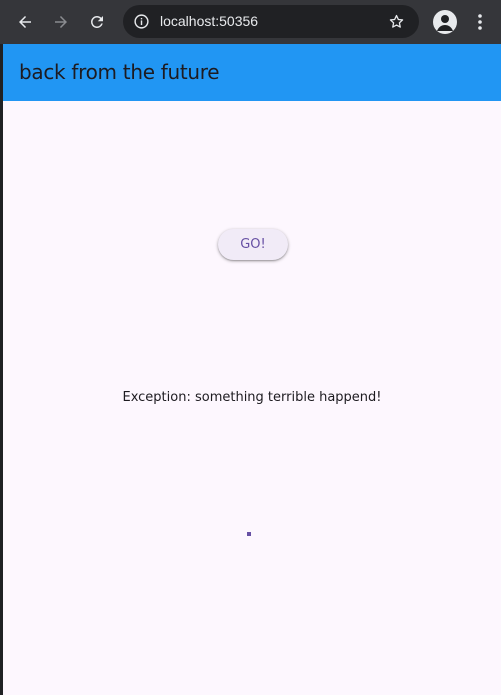 The width and height of the screenshot is (501, 695). I want to click on profile-icon, so click(445, 23).